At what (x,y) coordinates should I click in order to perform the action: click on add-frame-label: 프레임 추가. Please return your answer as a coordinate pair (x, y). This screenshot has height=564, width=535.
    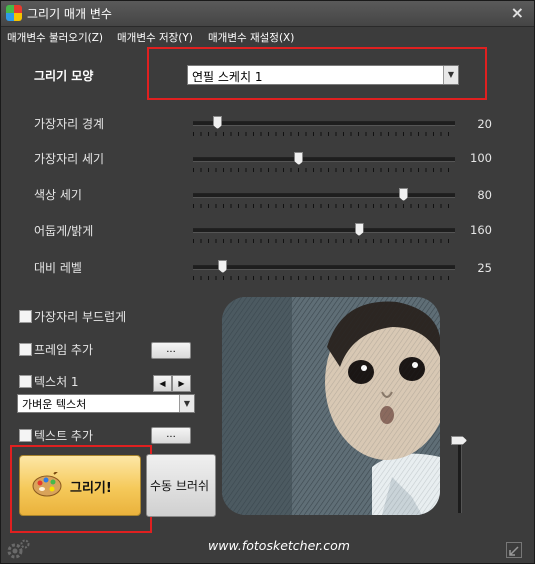
    Looking at the image, I should click on (64, 350).